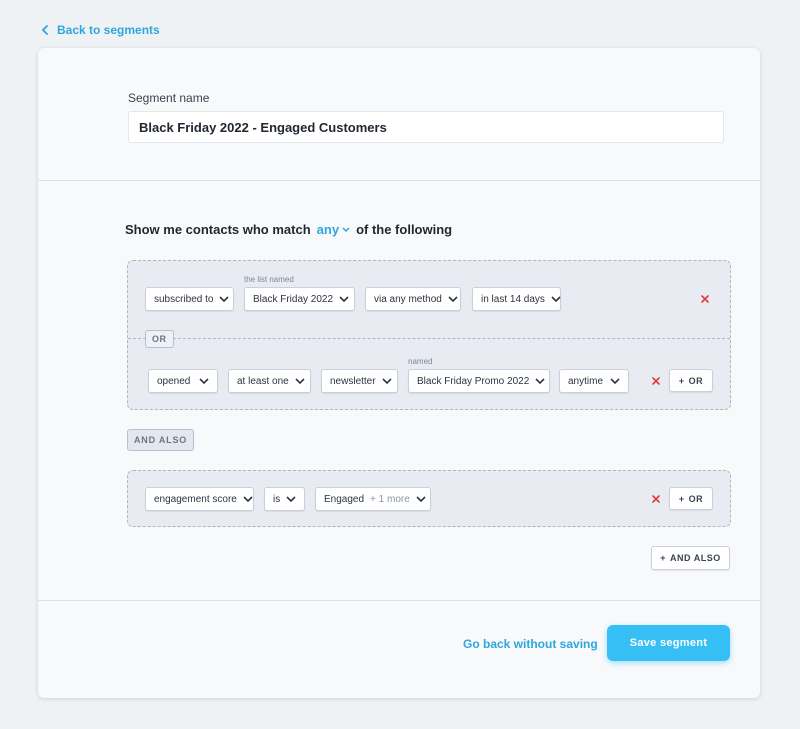 Image resolution: width=800 pixels, height=729 pixels. I want to click on condition-field-dropdown: engagement score, so click(199, 499).